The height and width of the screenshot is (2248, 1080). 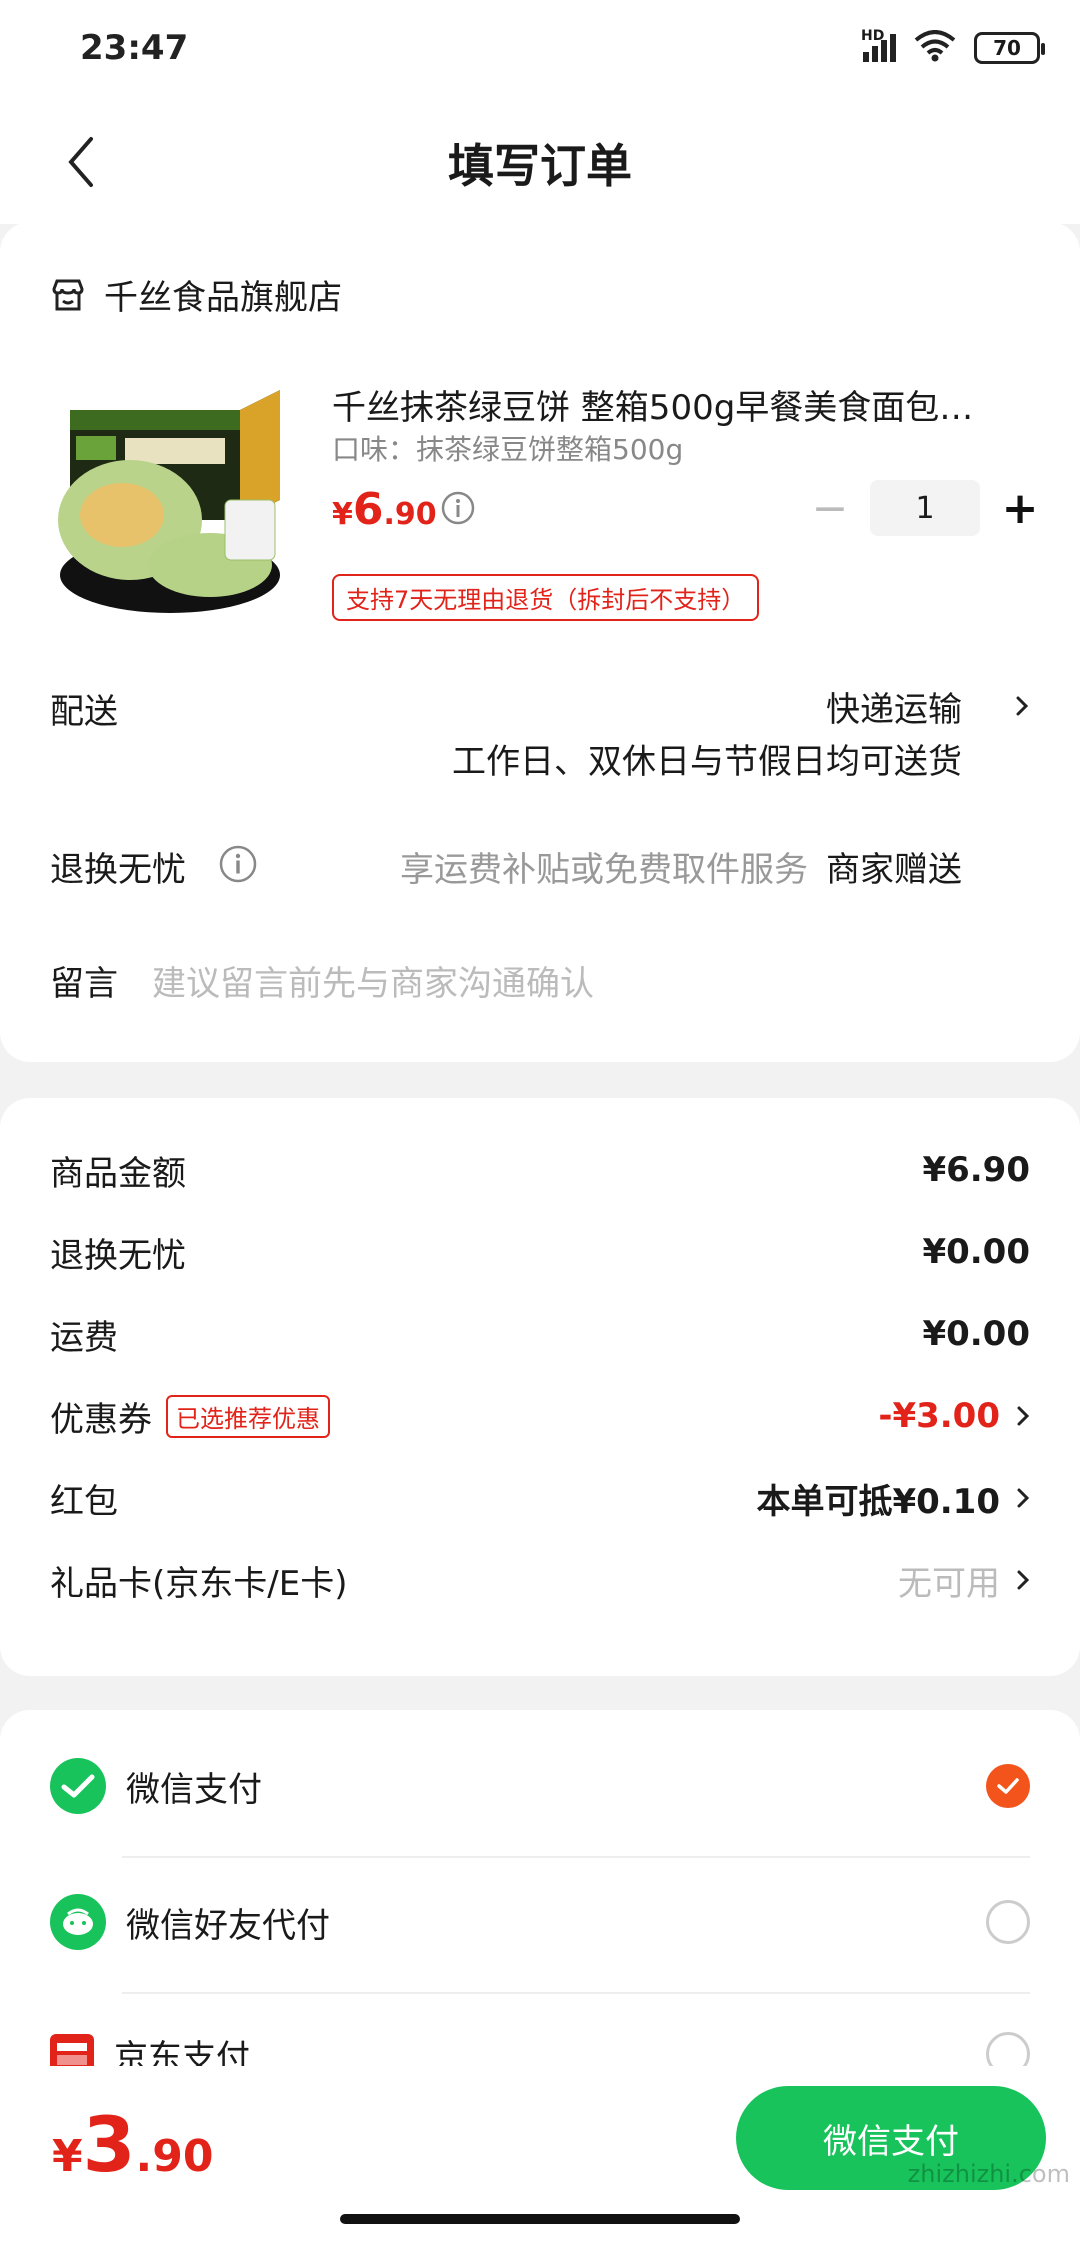 I want to click on total-currency: ¥, so click(x=67, y=2156).